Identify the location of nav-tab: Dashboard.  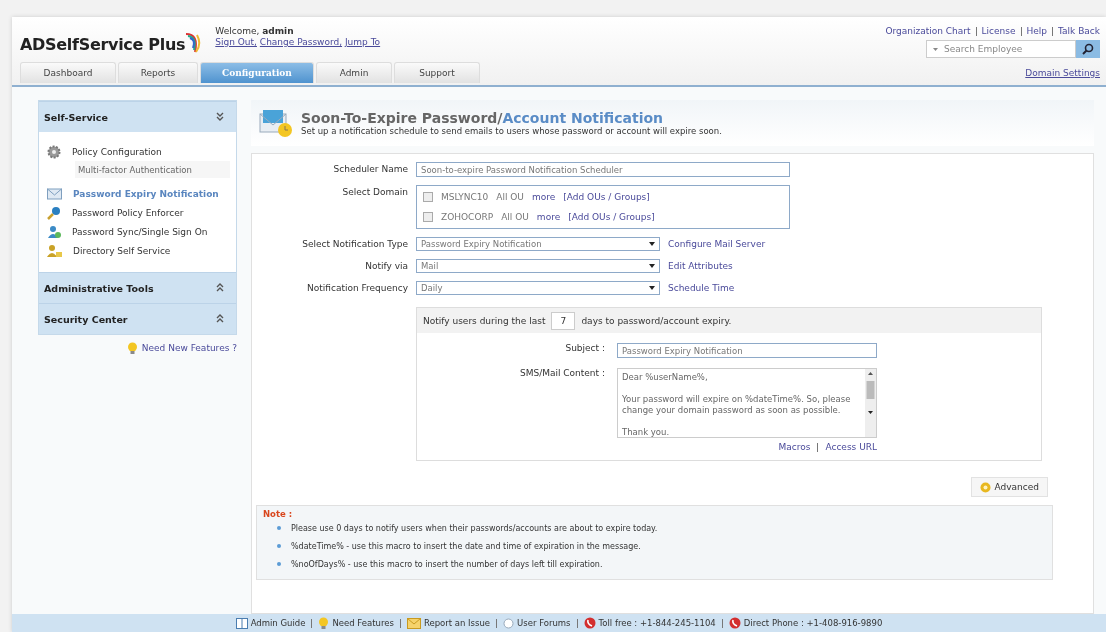
(68, 72).